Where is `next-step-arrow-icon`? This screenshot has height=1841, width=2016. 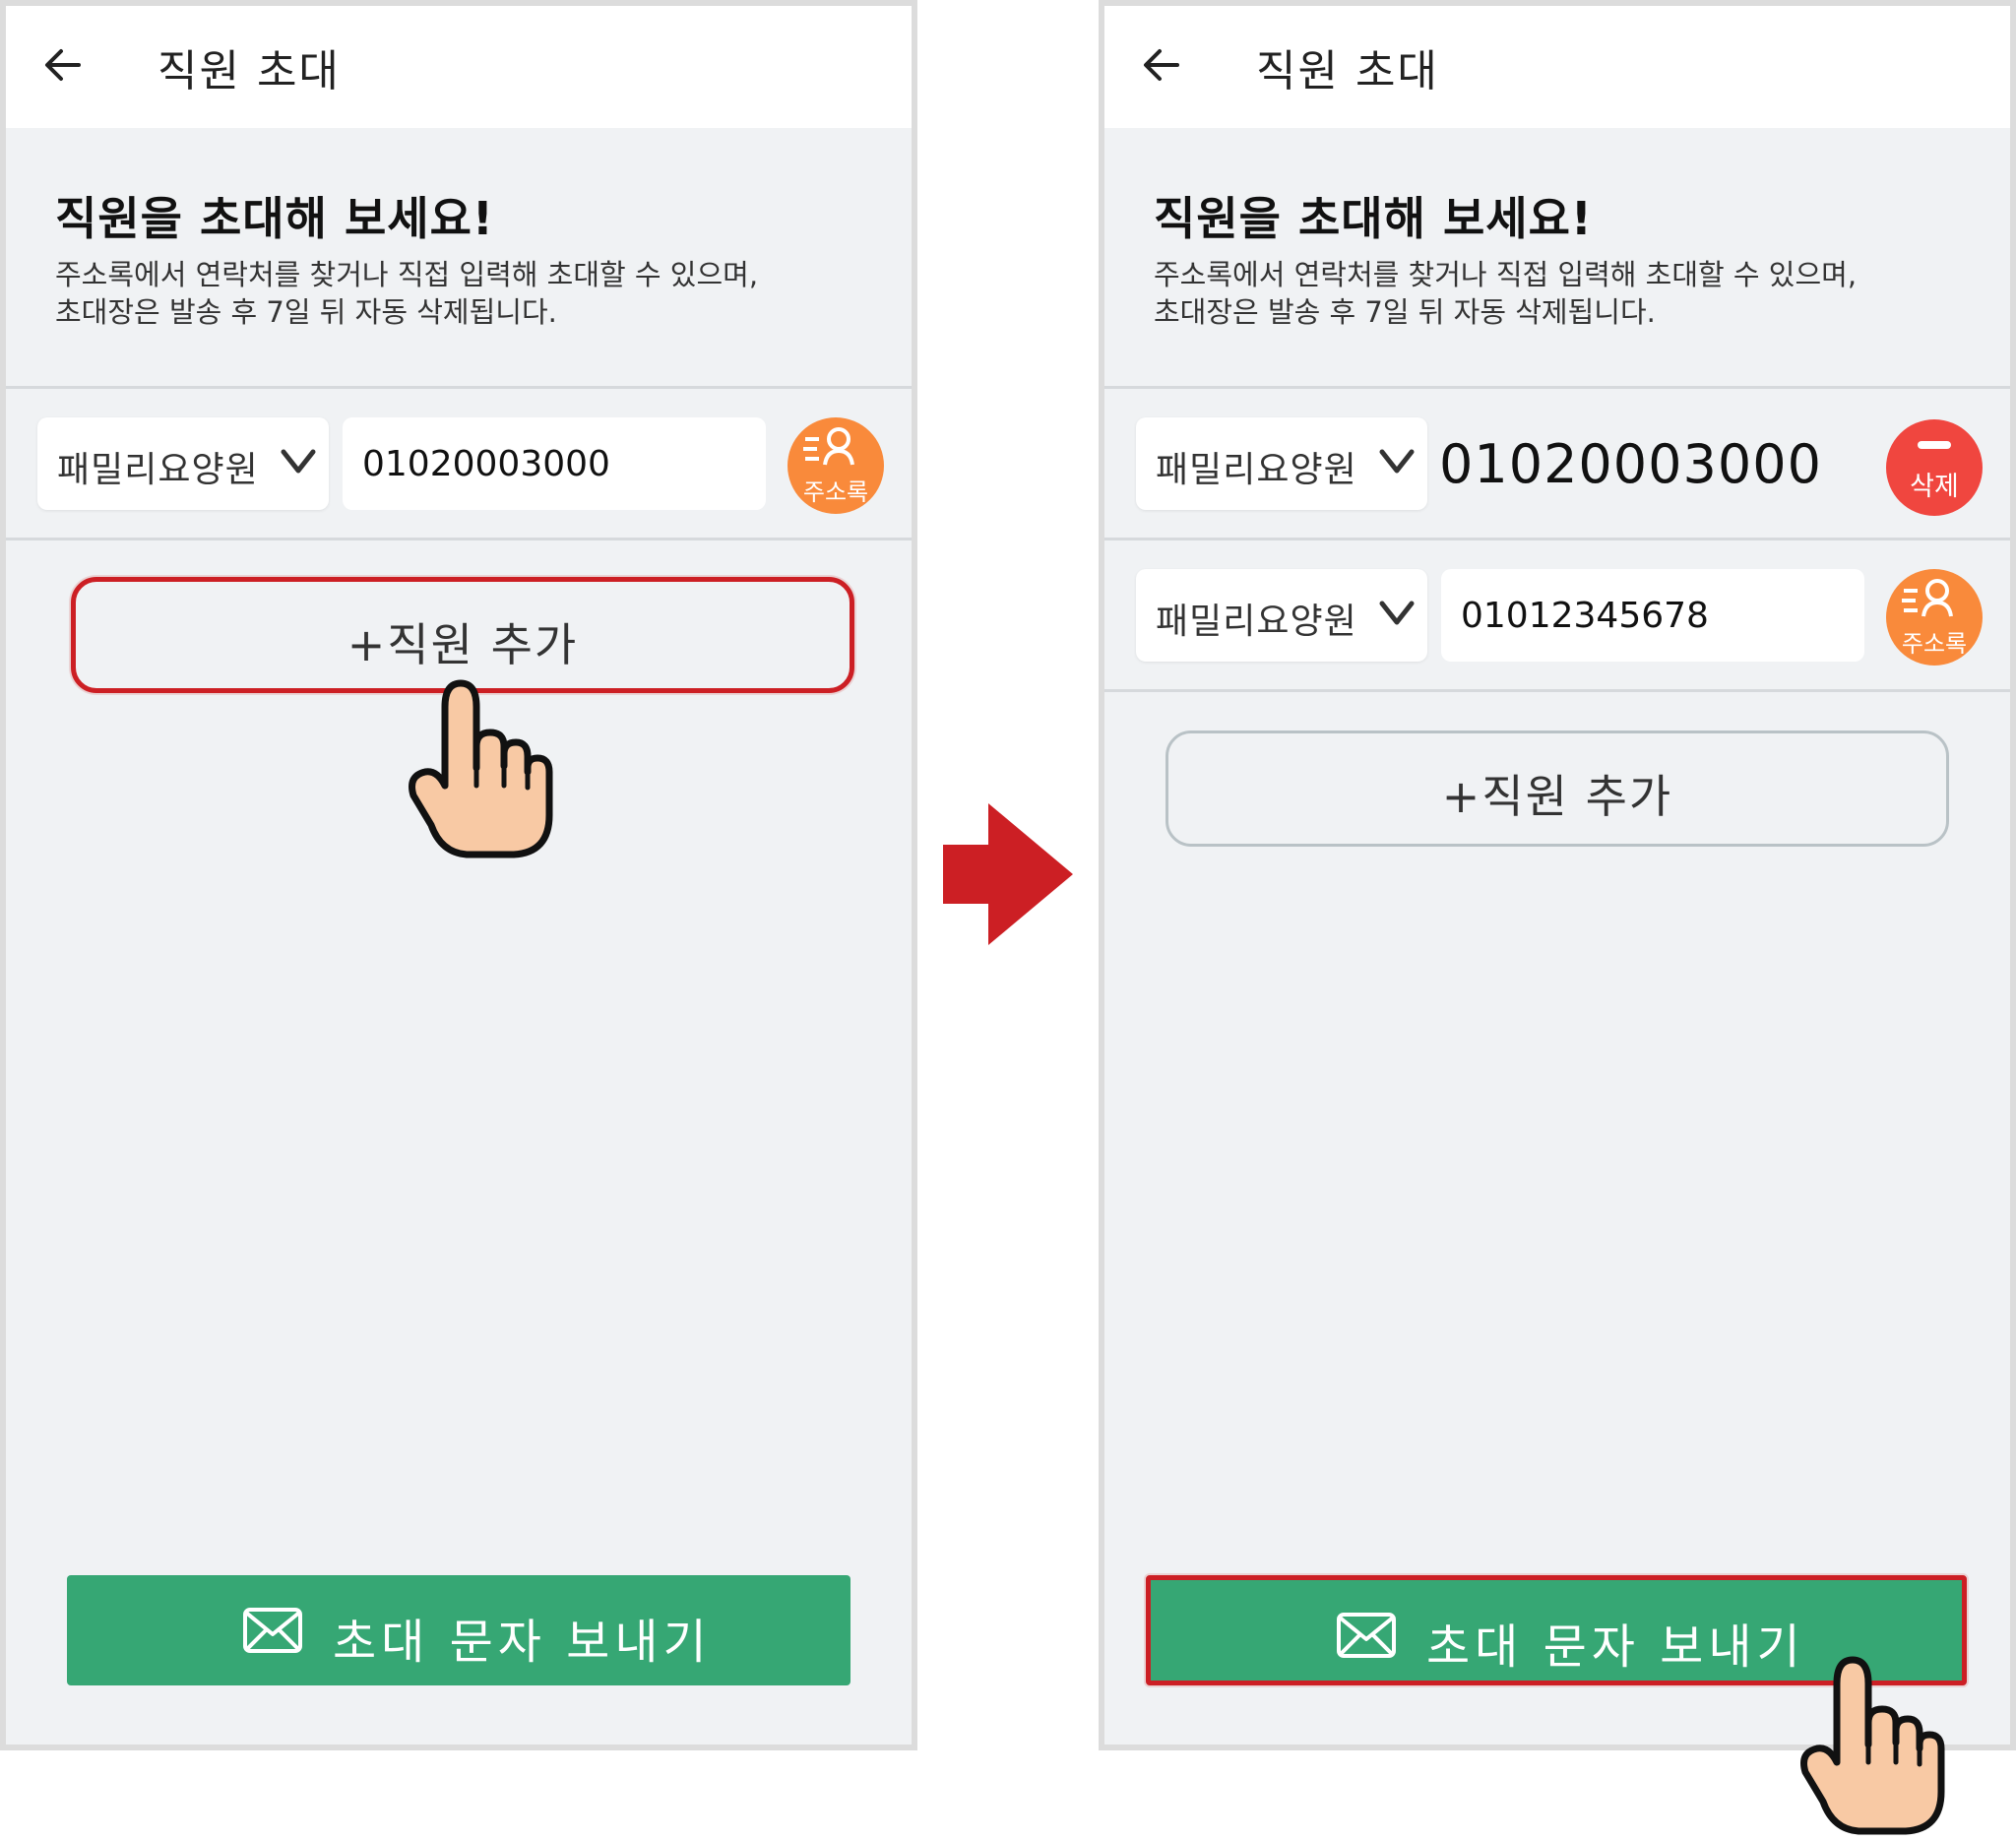 next-step-arrow-icon is located at coordinates (1008, 874).